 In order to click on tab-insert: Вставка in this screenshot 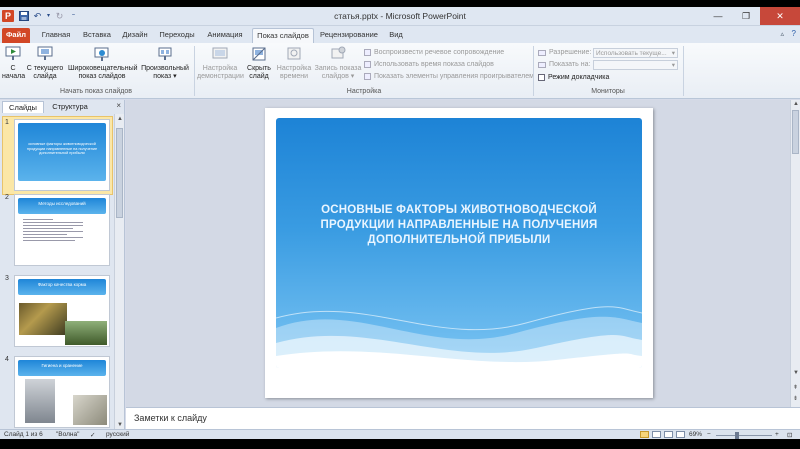, I will do `click(97, 35)`.